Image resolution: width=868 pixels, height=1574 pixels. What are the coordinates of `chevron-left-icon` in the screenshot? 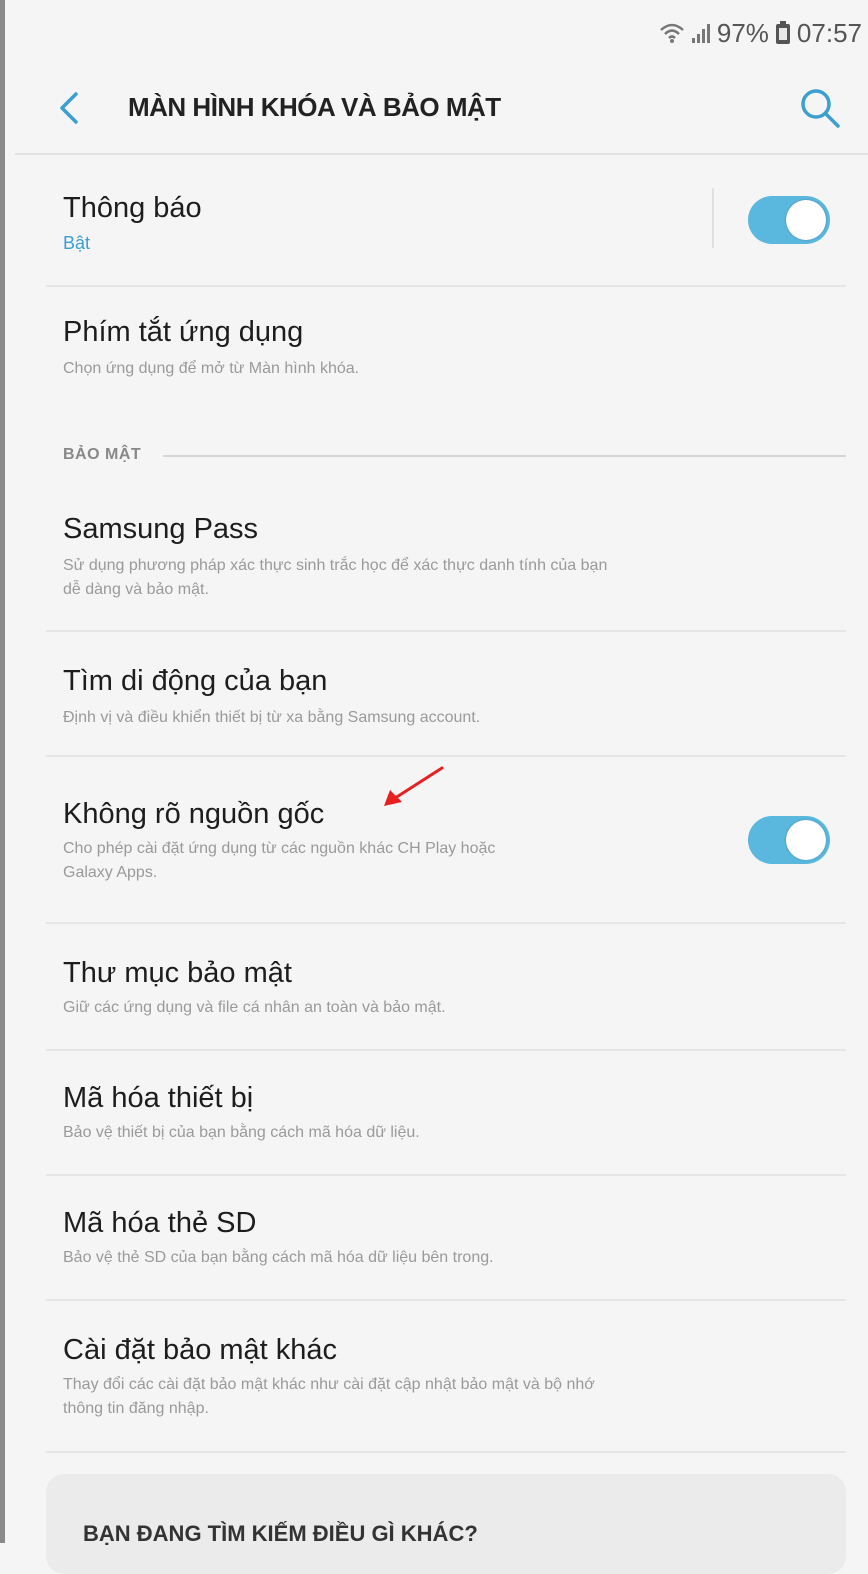 It's located at (69, 108).